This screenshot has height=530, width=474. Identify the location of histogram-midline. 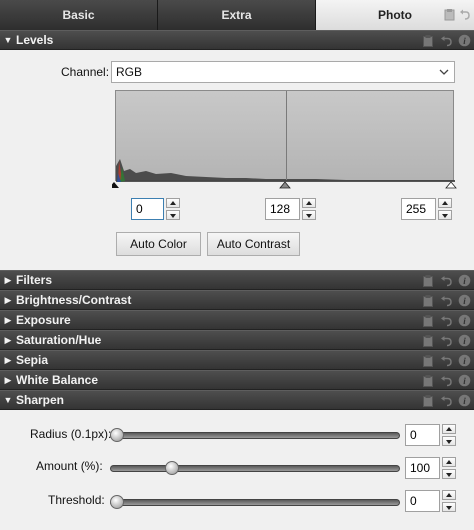
(286, 135).